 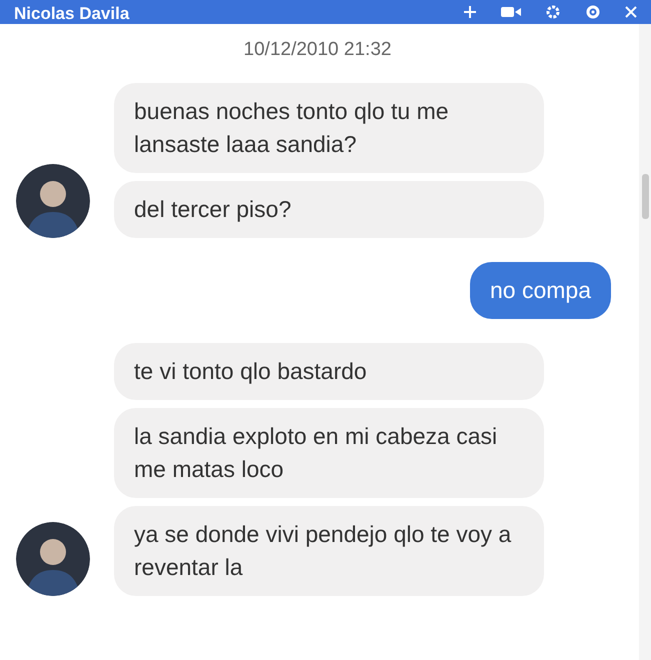 What do you see at coordinates (329, 453) in the screenshot?
I see `message-bubble: la sandia exploto en mi cabeza casi me matas loco` at bounding box center [329, 453].